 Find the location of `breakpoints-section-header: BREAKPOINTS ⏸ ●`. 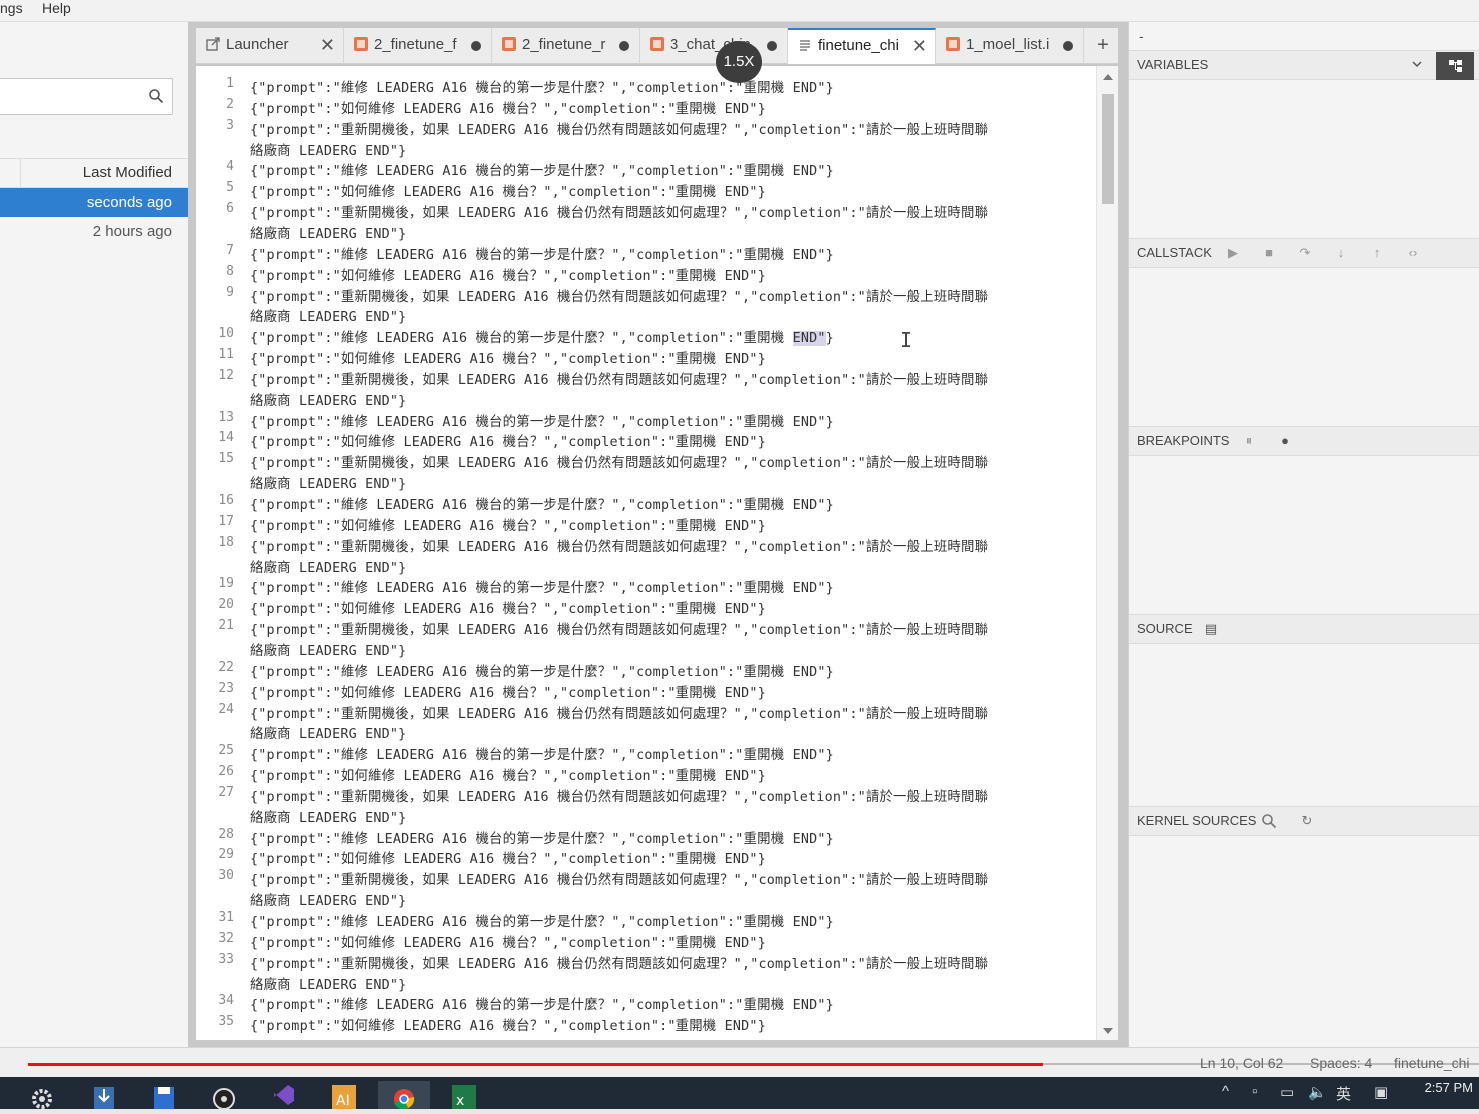

breakpoints-section-header: BREAKPOINTS ⏸ ● is located at coordinates (1304, 441).